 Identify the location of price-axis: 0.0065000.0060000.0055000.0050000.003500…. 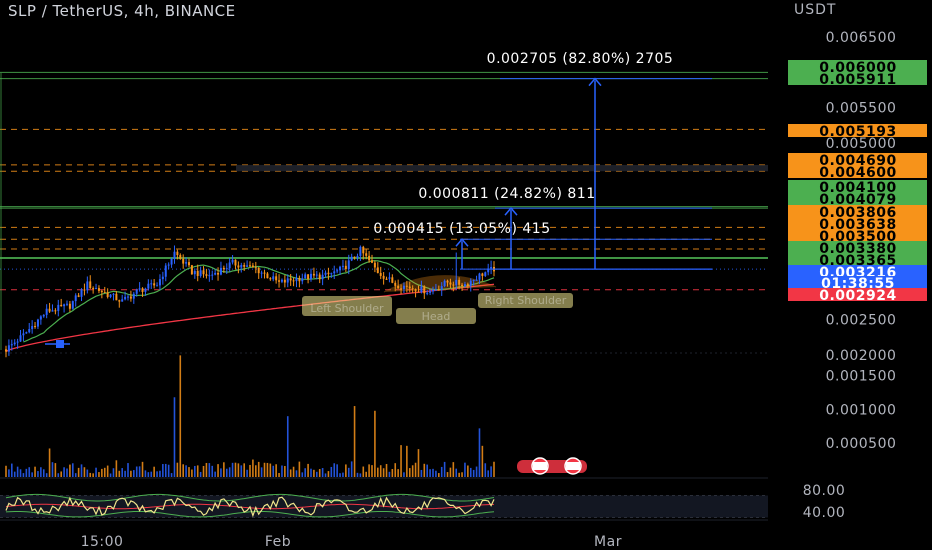
(857, 275).